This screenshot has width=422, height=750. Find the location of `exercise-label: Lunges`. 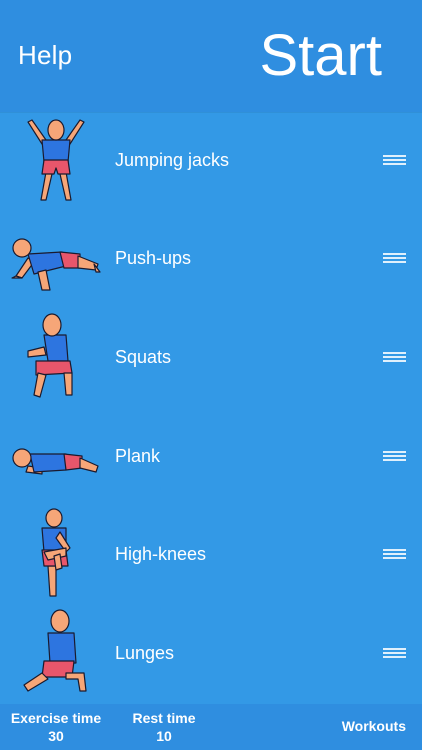

exercise-label: Lunges is located at coordinates (145, 653).